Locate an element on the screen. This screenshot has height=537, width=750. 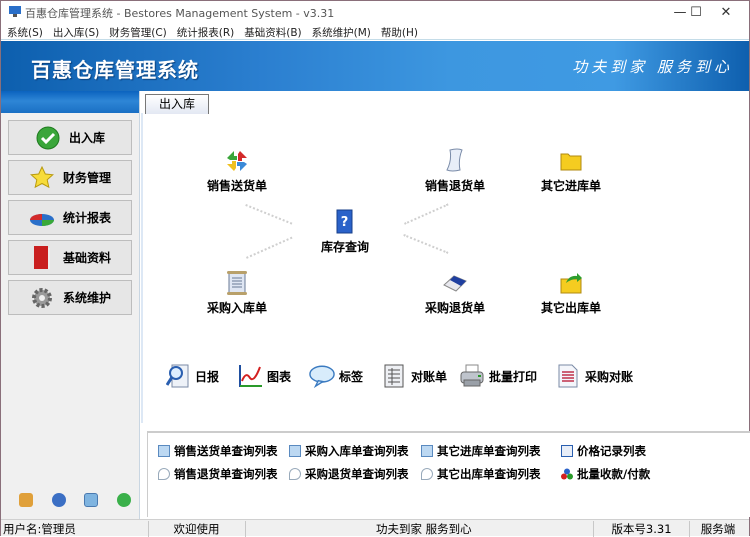
document-list-icon is located at coordinates (568, 376).